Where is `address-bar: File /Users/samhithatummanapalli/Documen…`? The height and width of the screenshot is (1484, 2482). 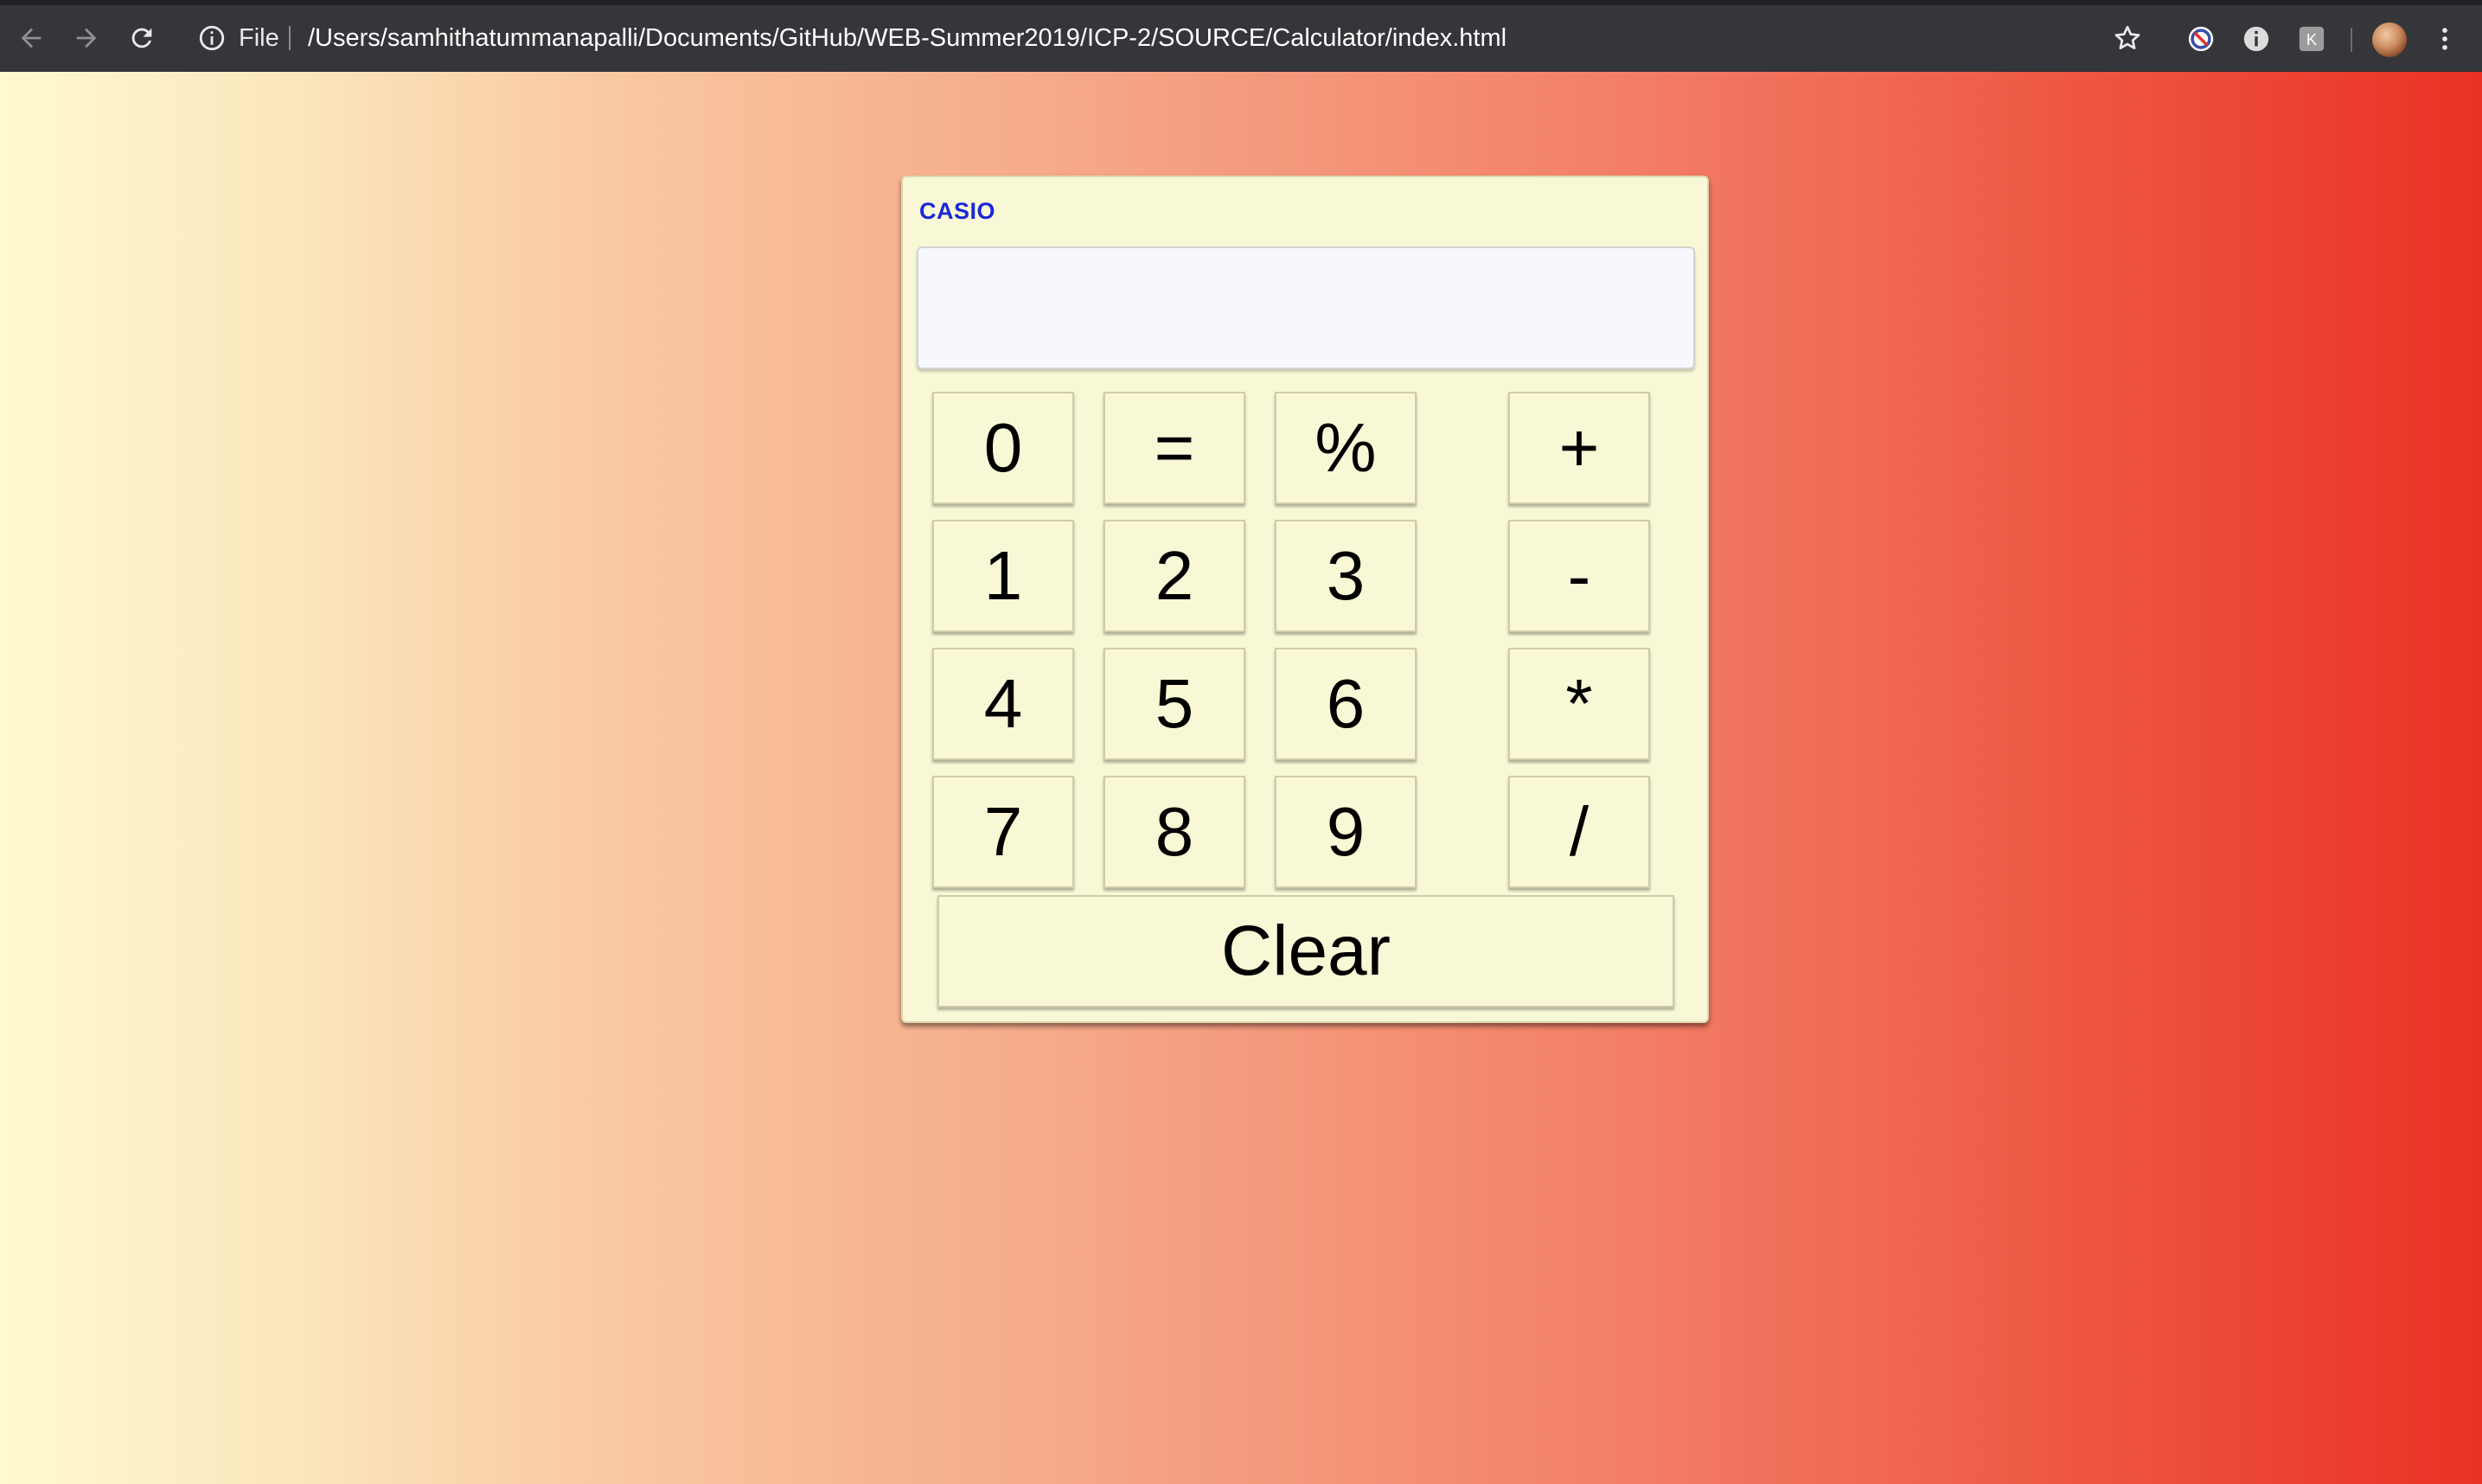 address-bar: File /Users/samhithatummanapalli/Documen… is located at coordinates (1172, 38).